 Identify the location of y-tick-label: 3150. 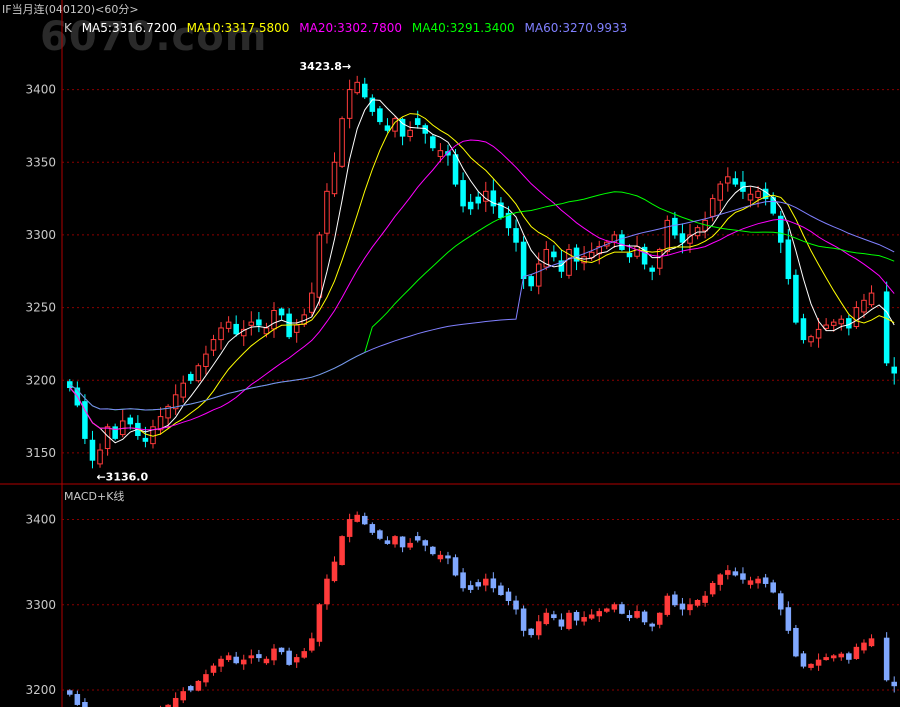
(40, 453).